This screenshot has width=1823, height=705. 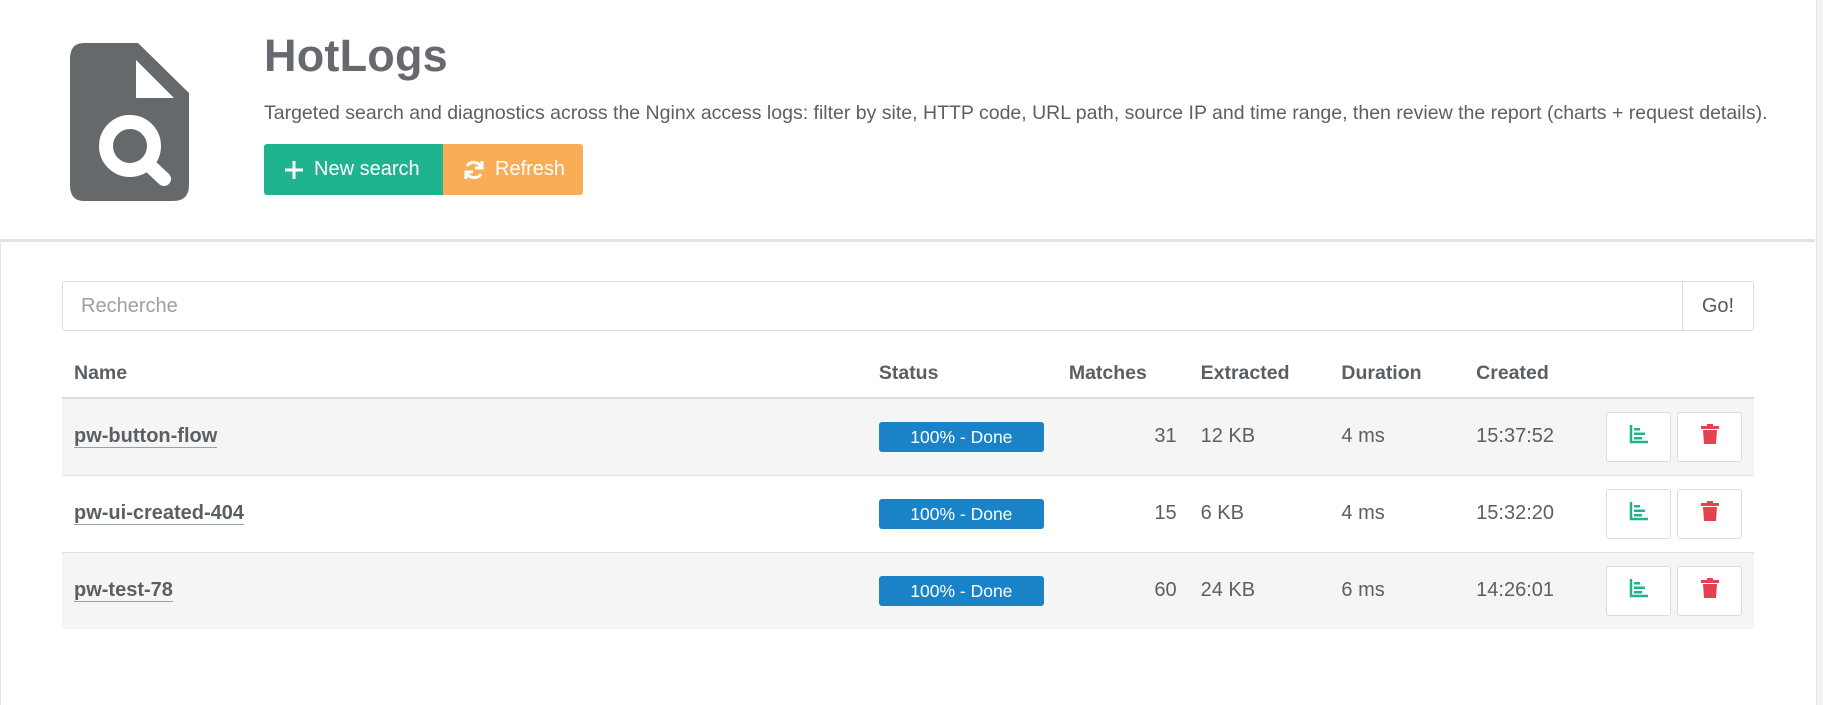 I want to click on search-name-link: pw-test-78, so click(x=123, y=591).